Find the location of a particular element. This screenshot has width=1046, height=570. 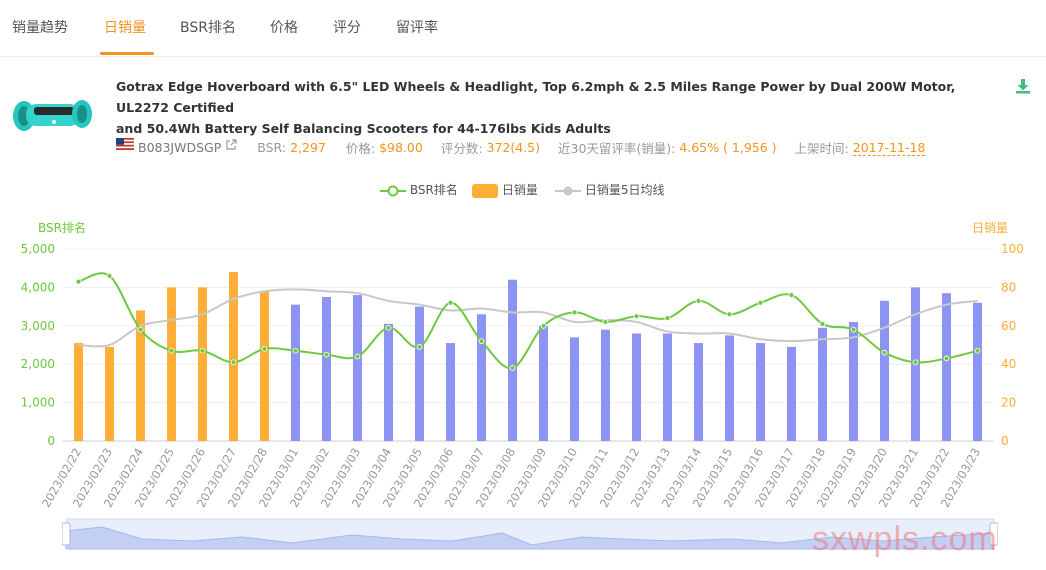

right-axis-tick: 40 is located at coordinates (1008, 364).